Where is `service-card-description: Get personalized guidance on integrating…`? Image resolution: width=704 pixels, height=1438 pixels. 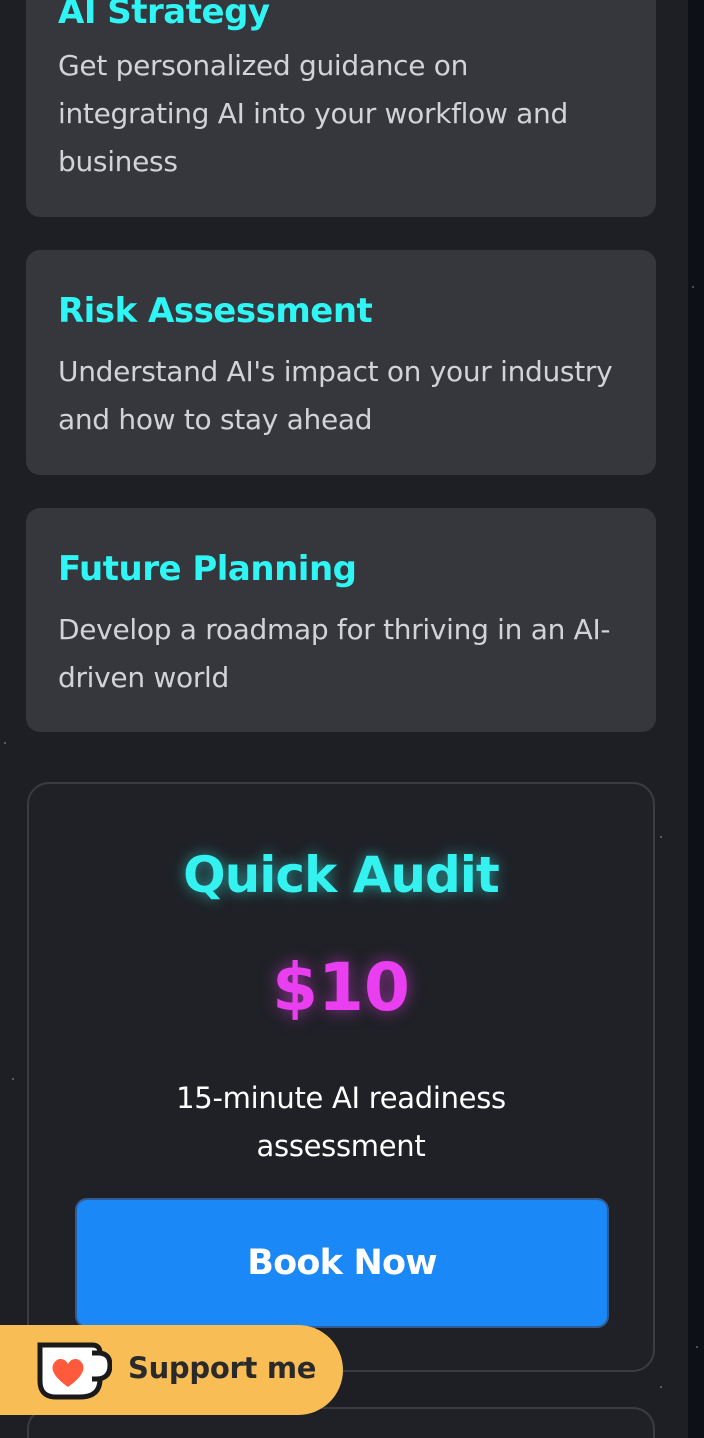
service-card-description: Get personalized guidance on integrating… is located at coordinates (313, 113).